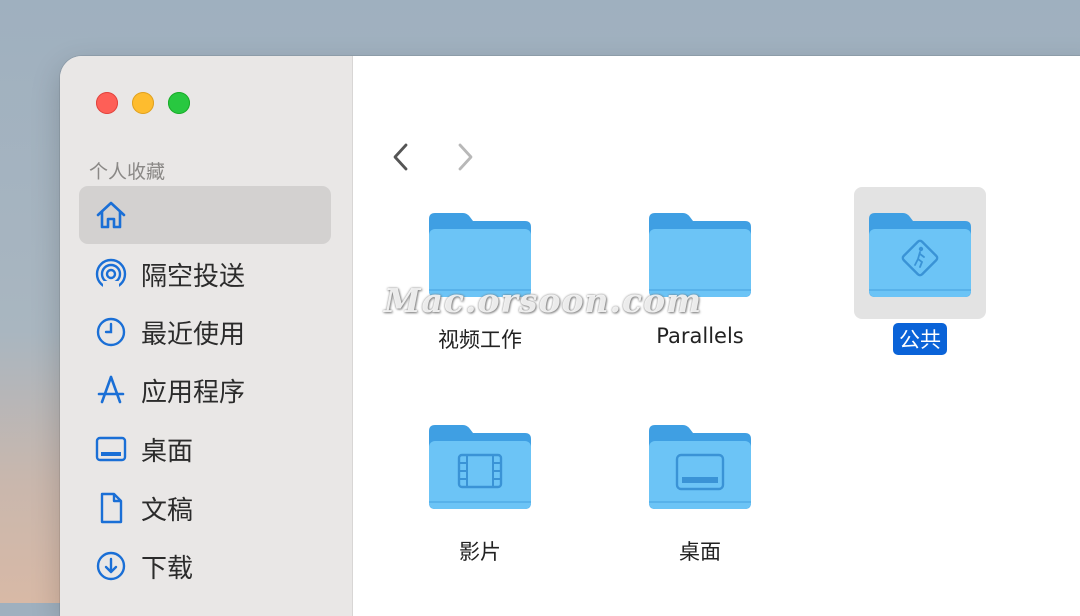 The height and width of the screenshot is (616, 1080). What do you see at coordinates (920, 253) in the screenshot?
I see `public-folder-icon` at bounding box center [920, 253].